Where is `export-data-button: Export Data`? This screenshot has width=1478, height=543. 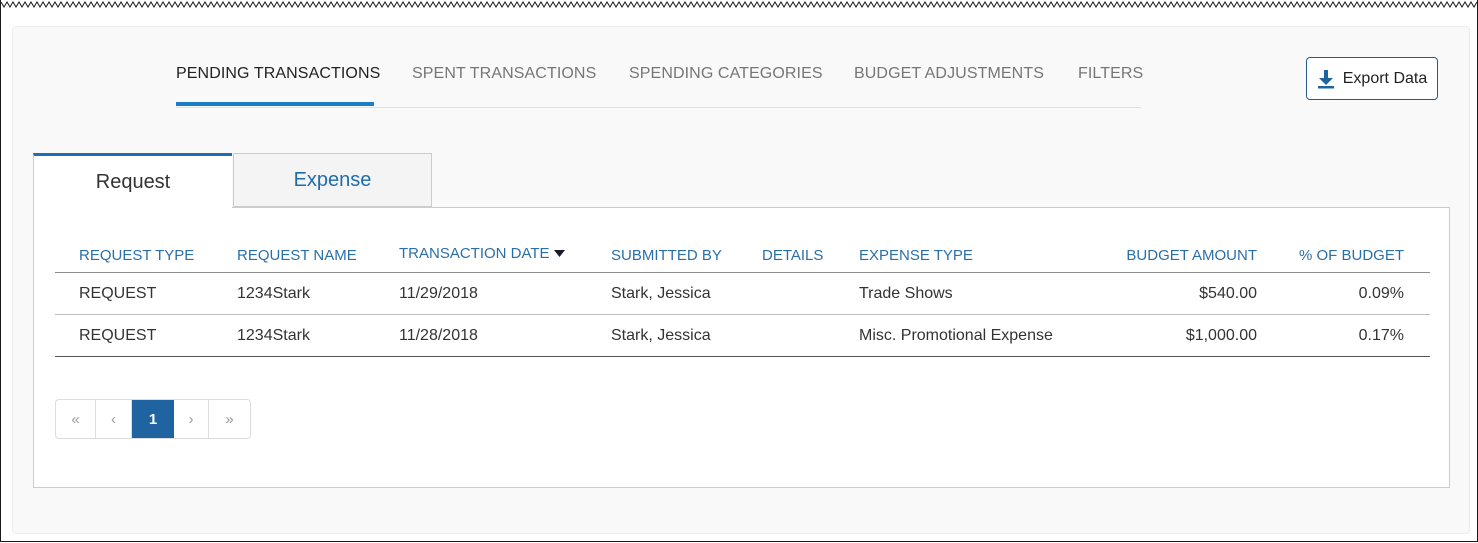
export-data-button: Export Data is located at coordinates (1372, 78).